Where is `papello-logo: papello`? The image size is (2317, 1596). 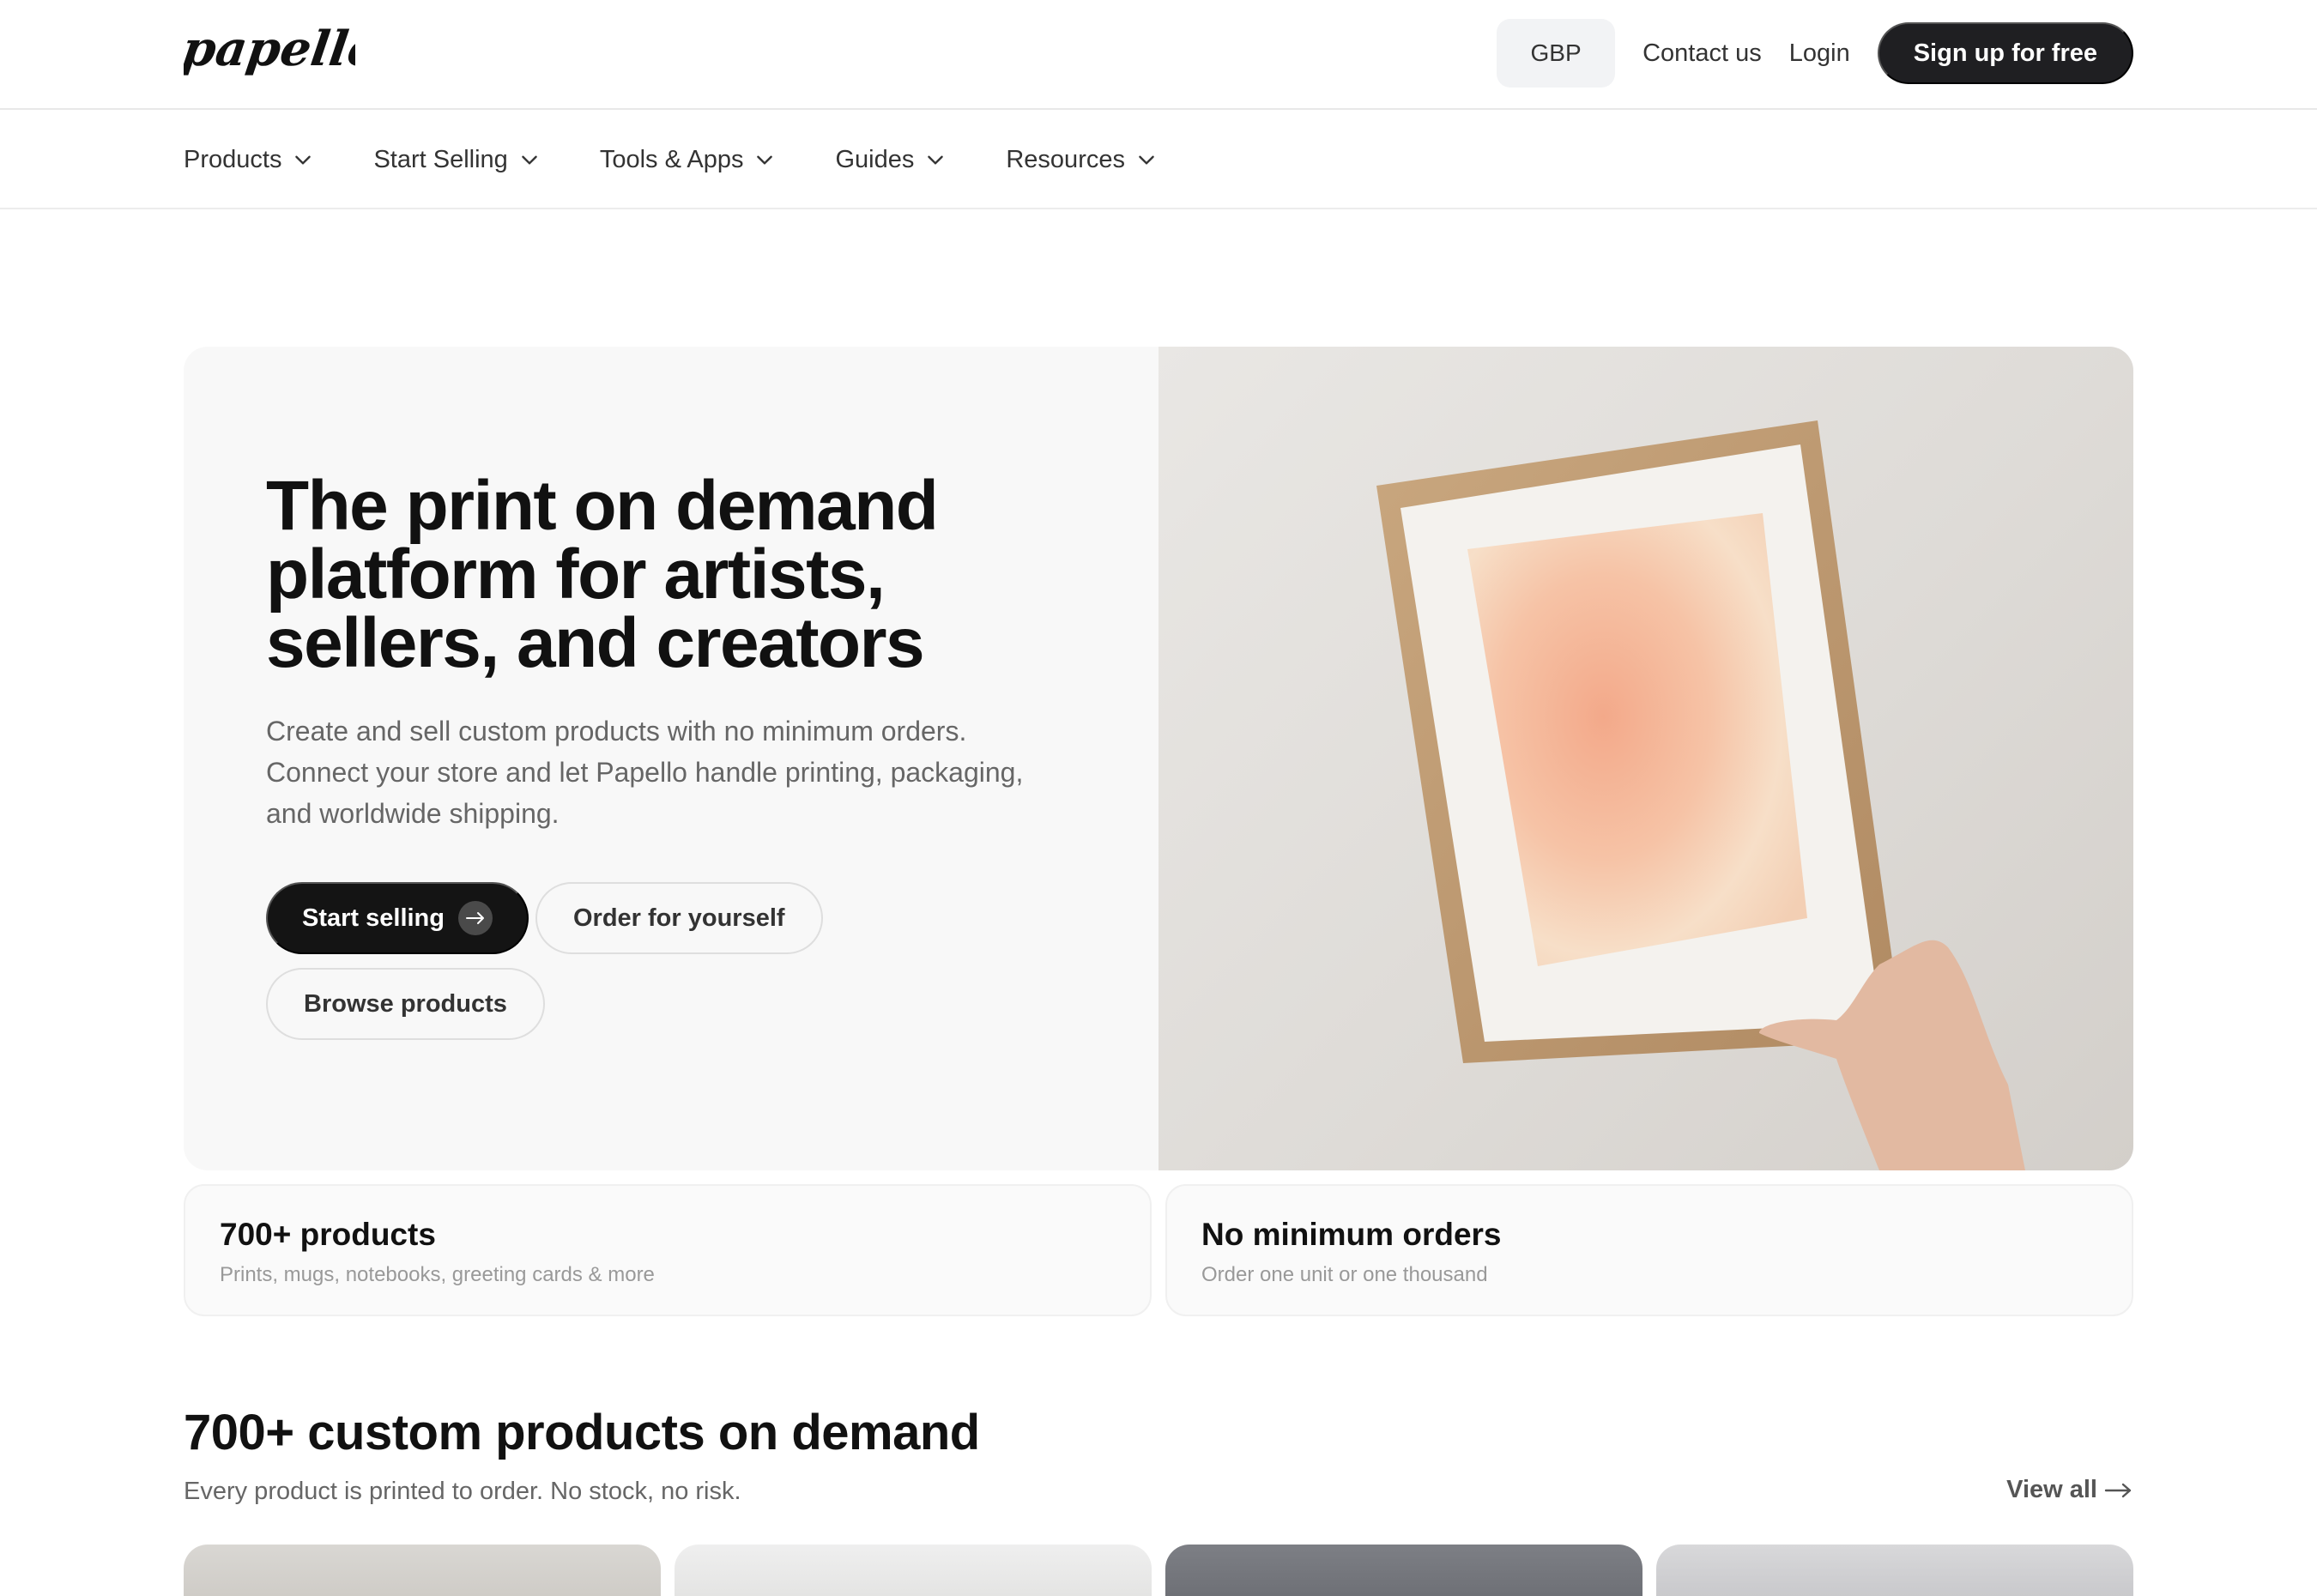
papello-logo: papello is located at coordinates (281, 54).